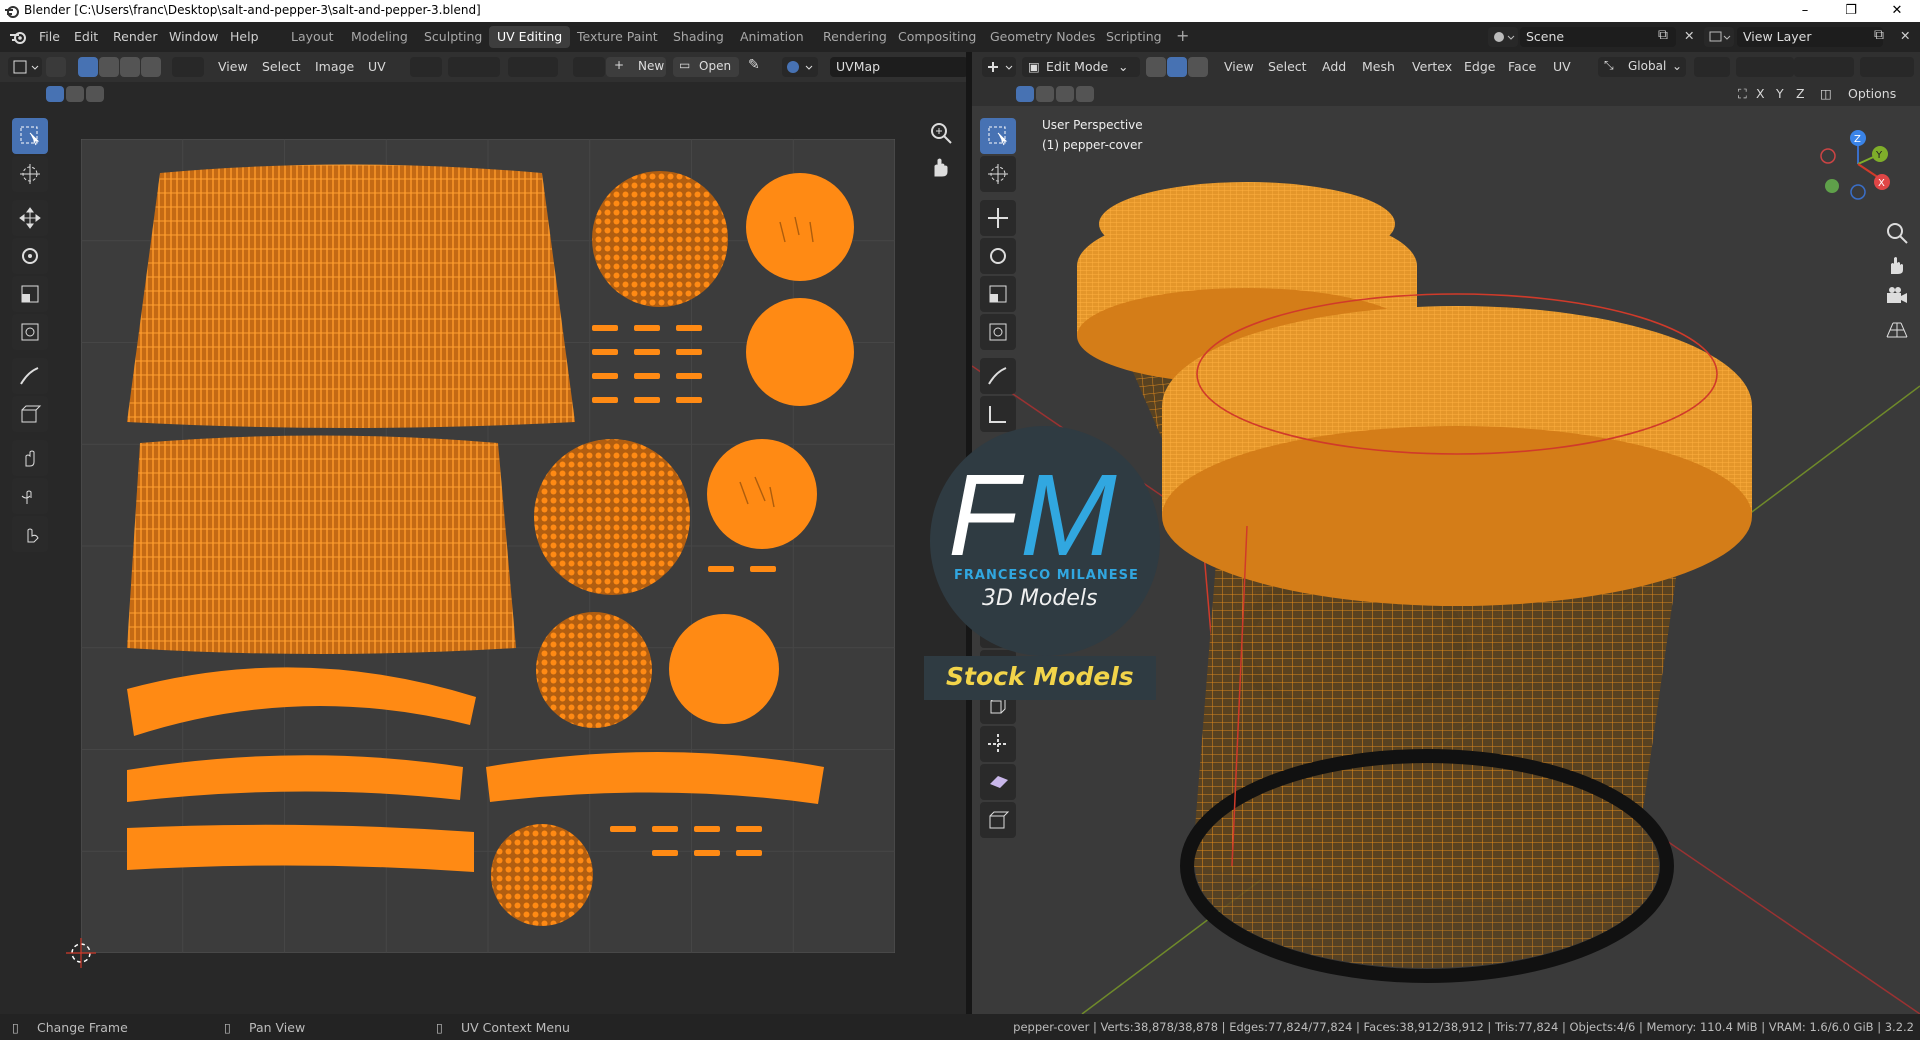 The height and width of the screenshot is (1040, 1920). Describe the element at coordinates (56, 67) in the screenshot. I see `uv-sync-selection-icon` at that location.